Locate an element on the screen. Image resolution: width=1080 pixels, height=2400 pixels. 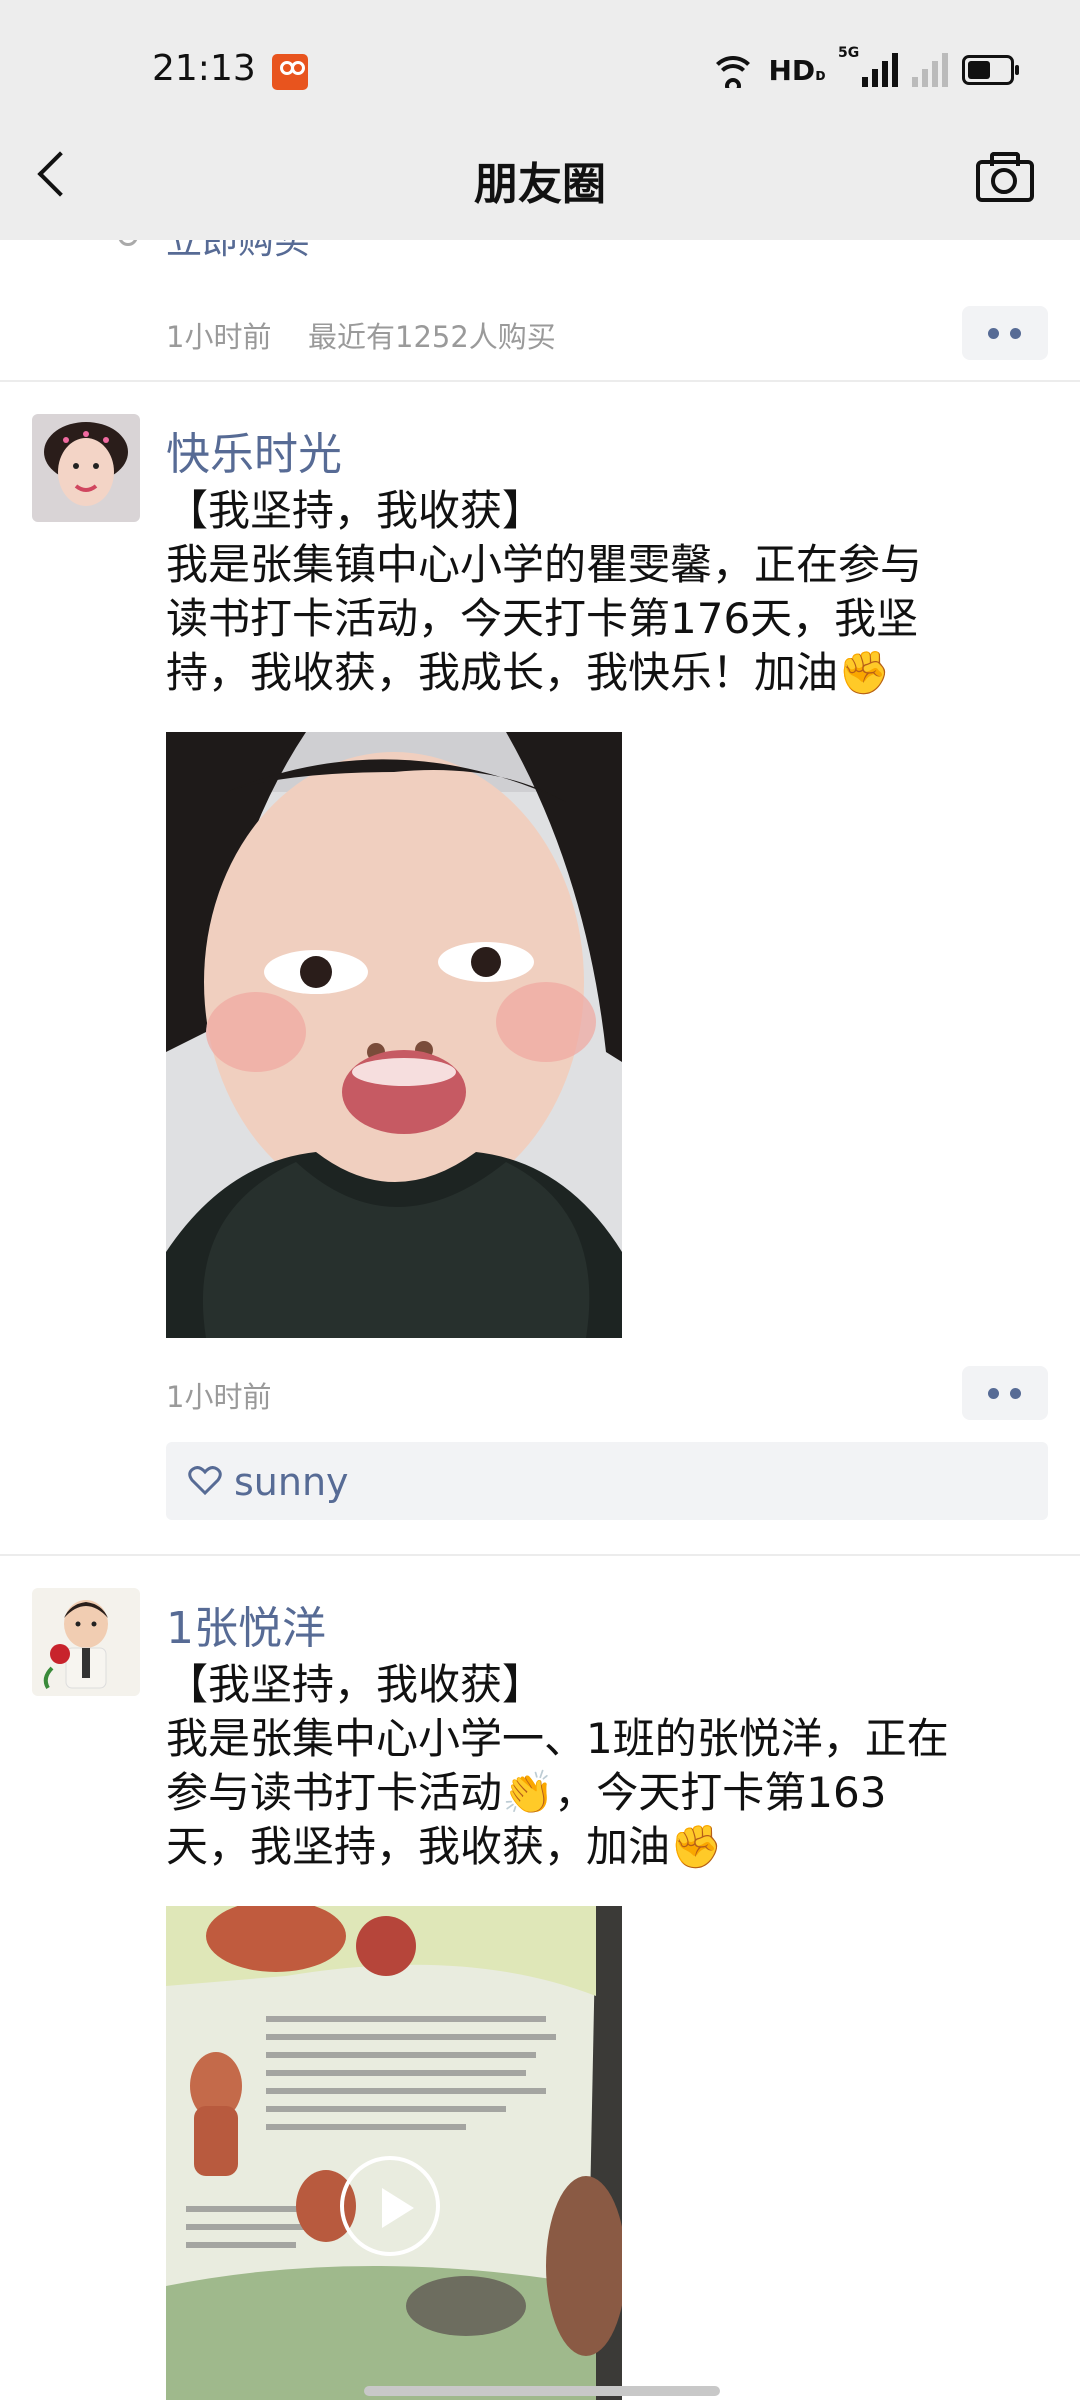
app-notification-icon is located at coordinates (290, 72).